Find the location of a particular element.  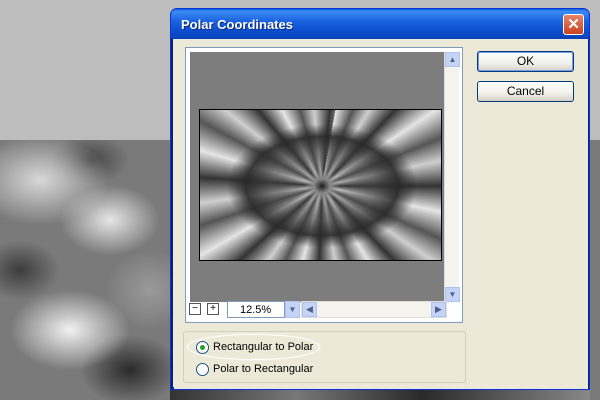

radio-option-polar-to-rectangular: Polar to Rectangular is located at coordinates (254, 369).